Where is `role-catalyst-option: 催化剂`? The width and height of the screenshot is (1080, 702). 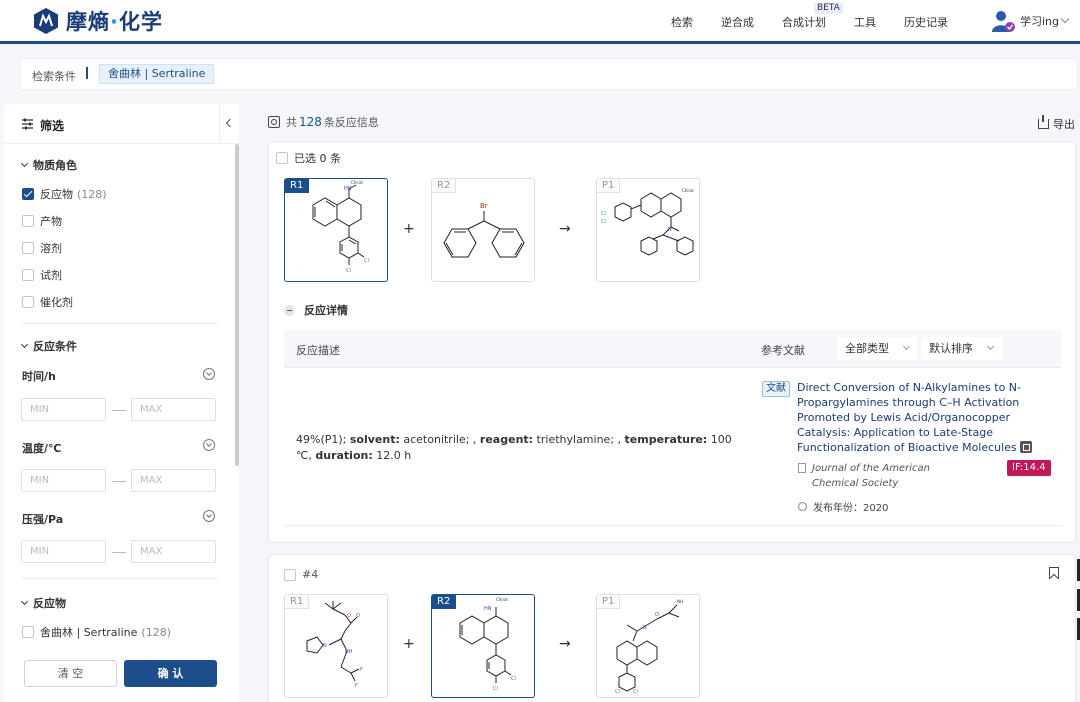
role-catalyst-option: 催化剂 is located at coordinates (47, 302).